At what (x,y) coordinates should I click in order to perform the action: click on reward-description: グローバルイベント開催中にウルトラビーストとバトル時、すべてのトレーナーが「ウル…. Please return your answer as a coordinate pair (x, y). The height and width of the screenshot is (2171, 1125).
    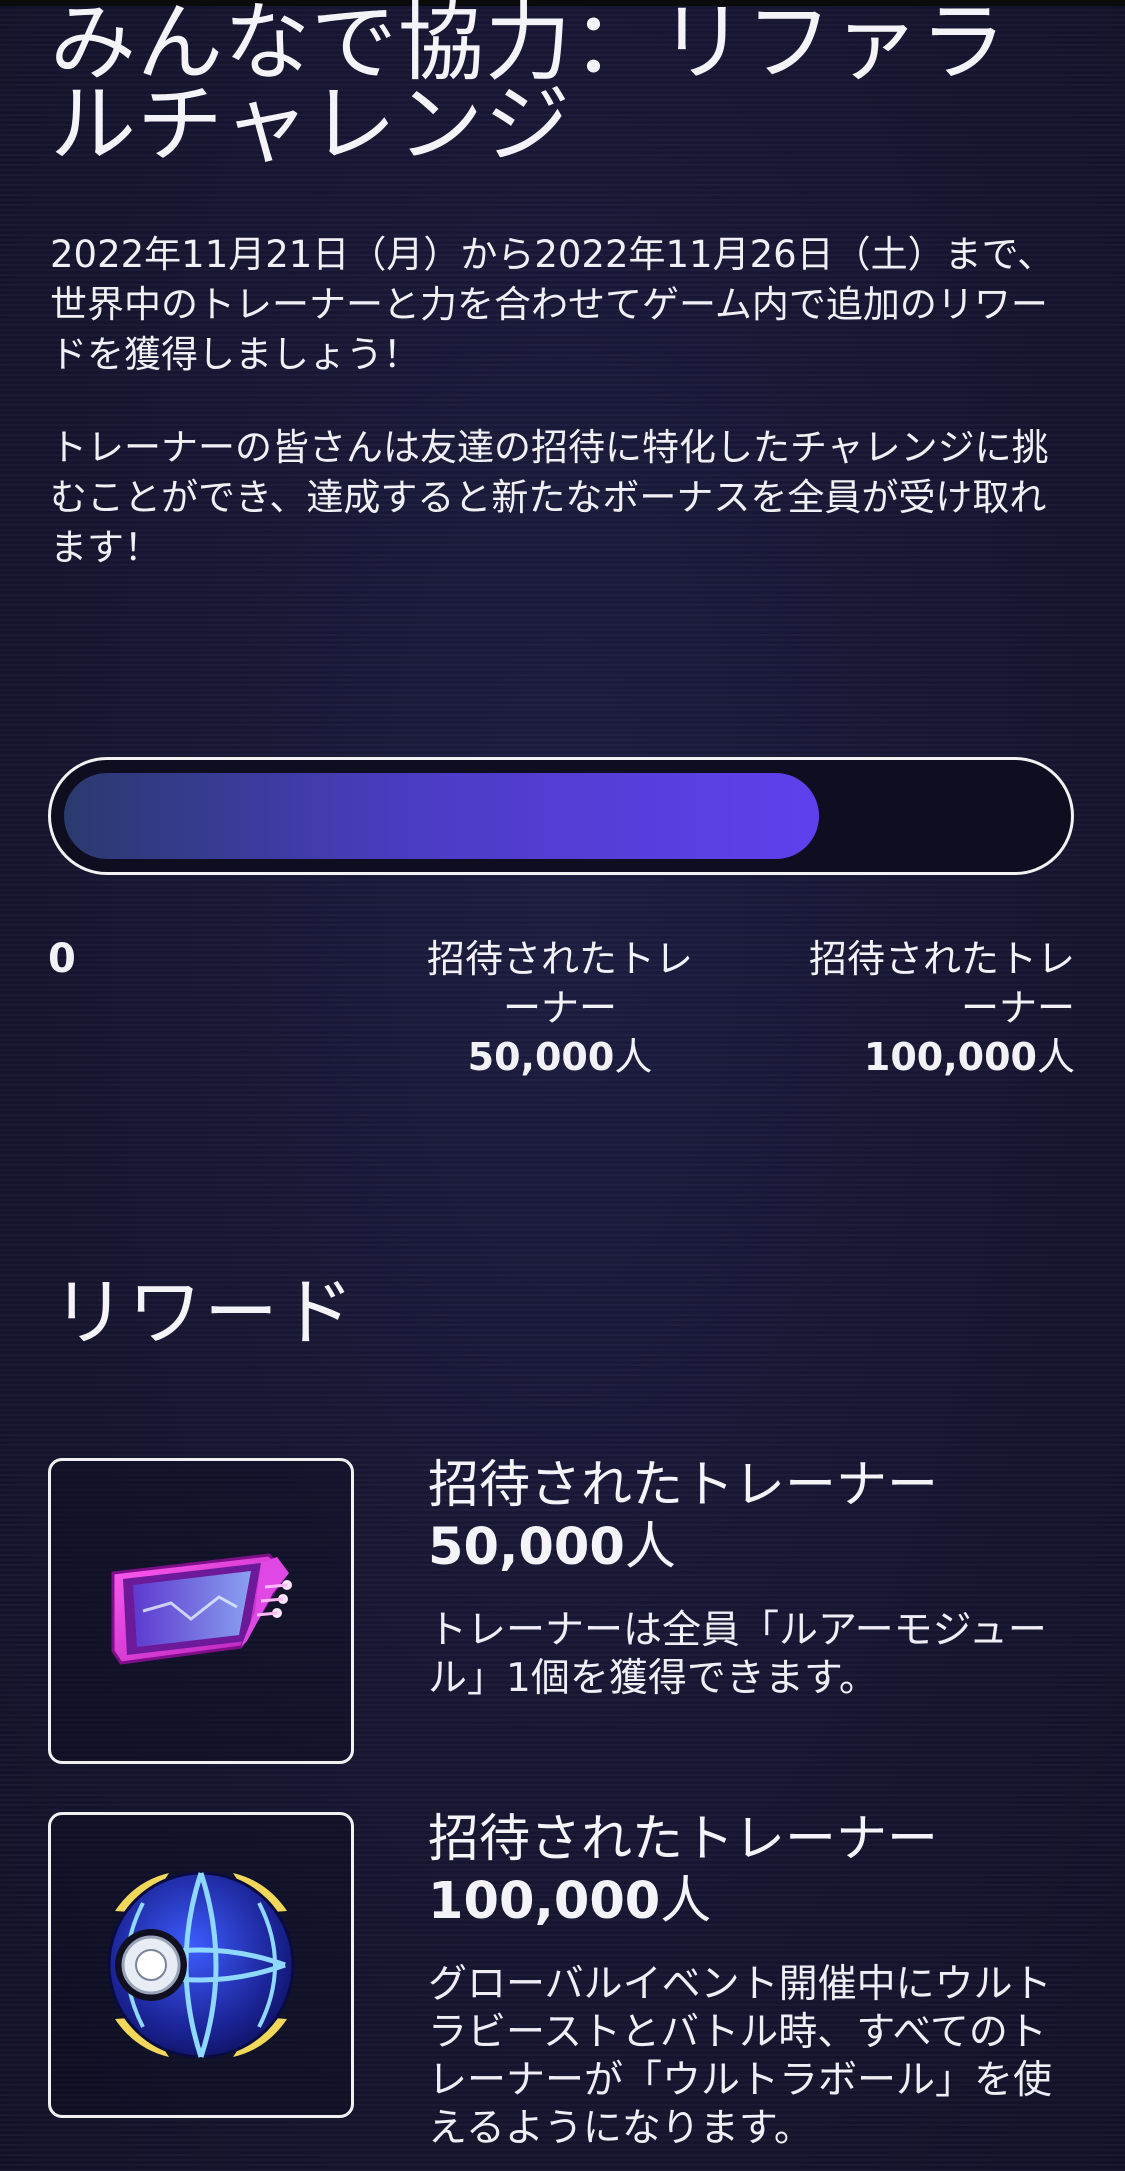
    Looking at the image, I should click on (740, 2056).